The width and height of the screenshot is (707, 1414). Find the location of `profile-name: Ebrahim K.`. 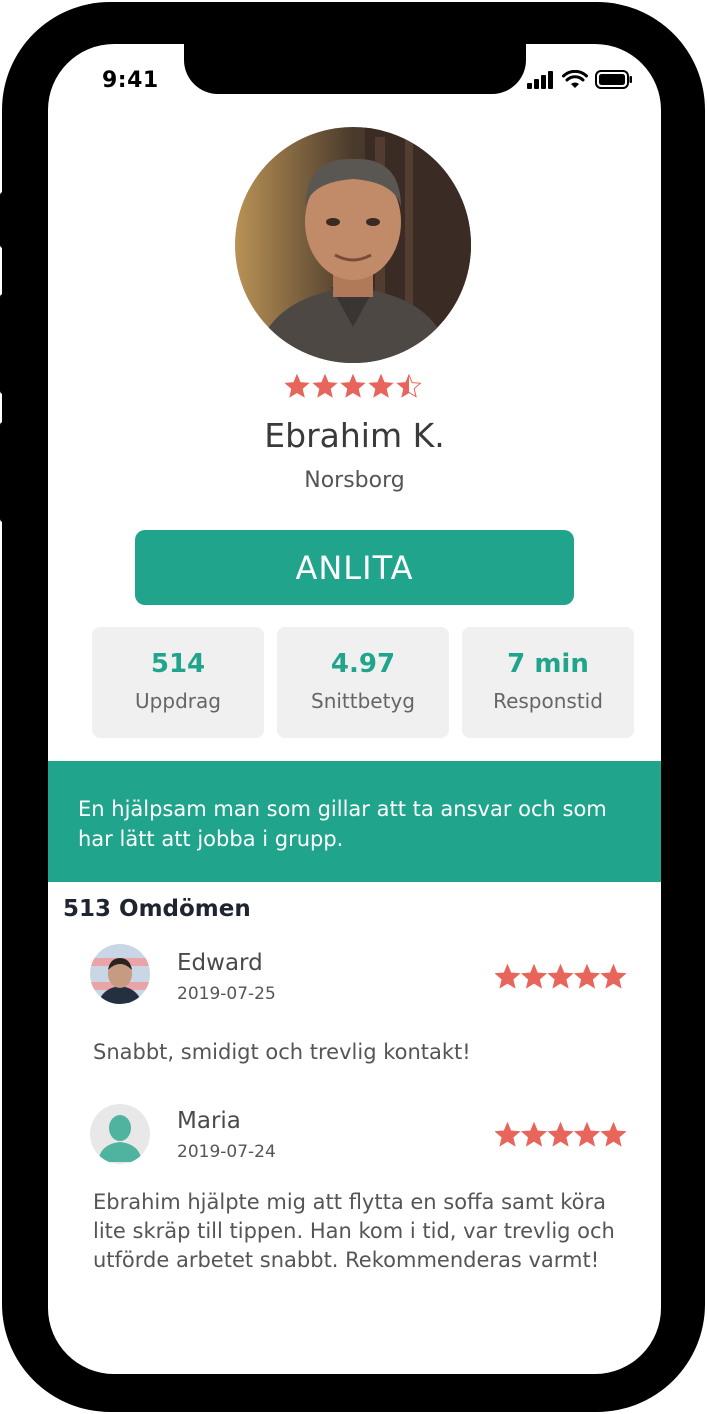

profile-name: Ebrahim K. is located at coordinates (354, 435).